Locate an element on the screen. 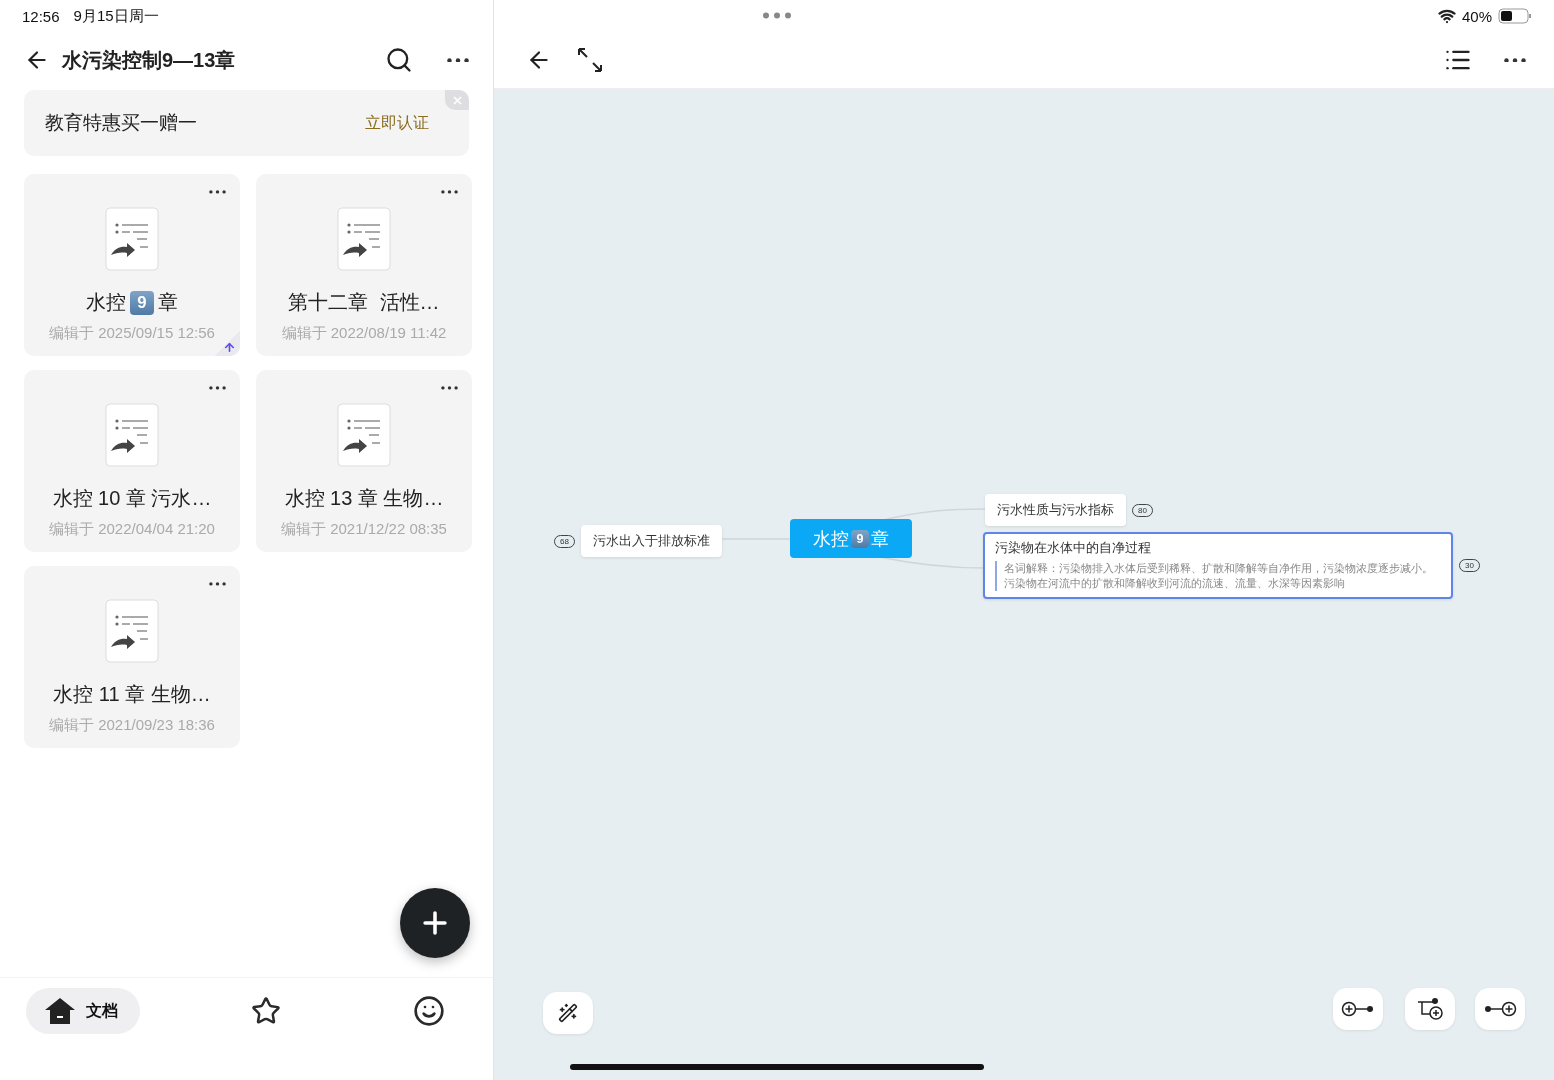  add-subtopic-icon is located at coordinates (1430, 1009).